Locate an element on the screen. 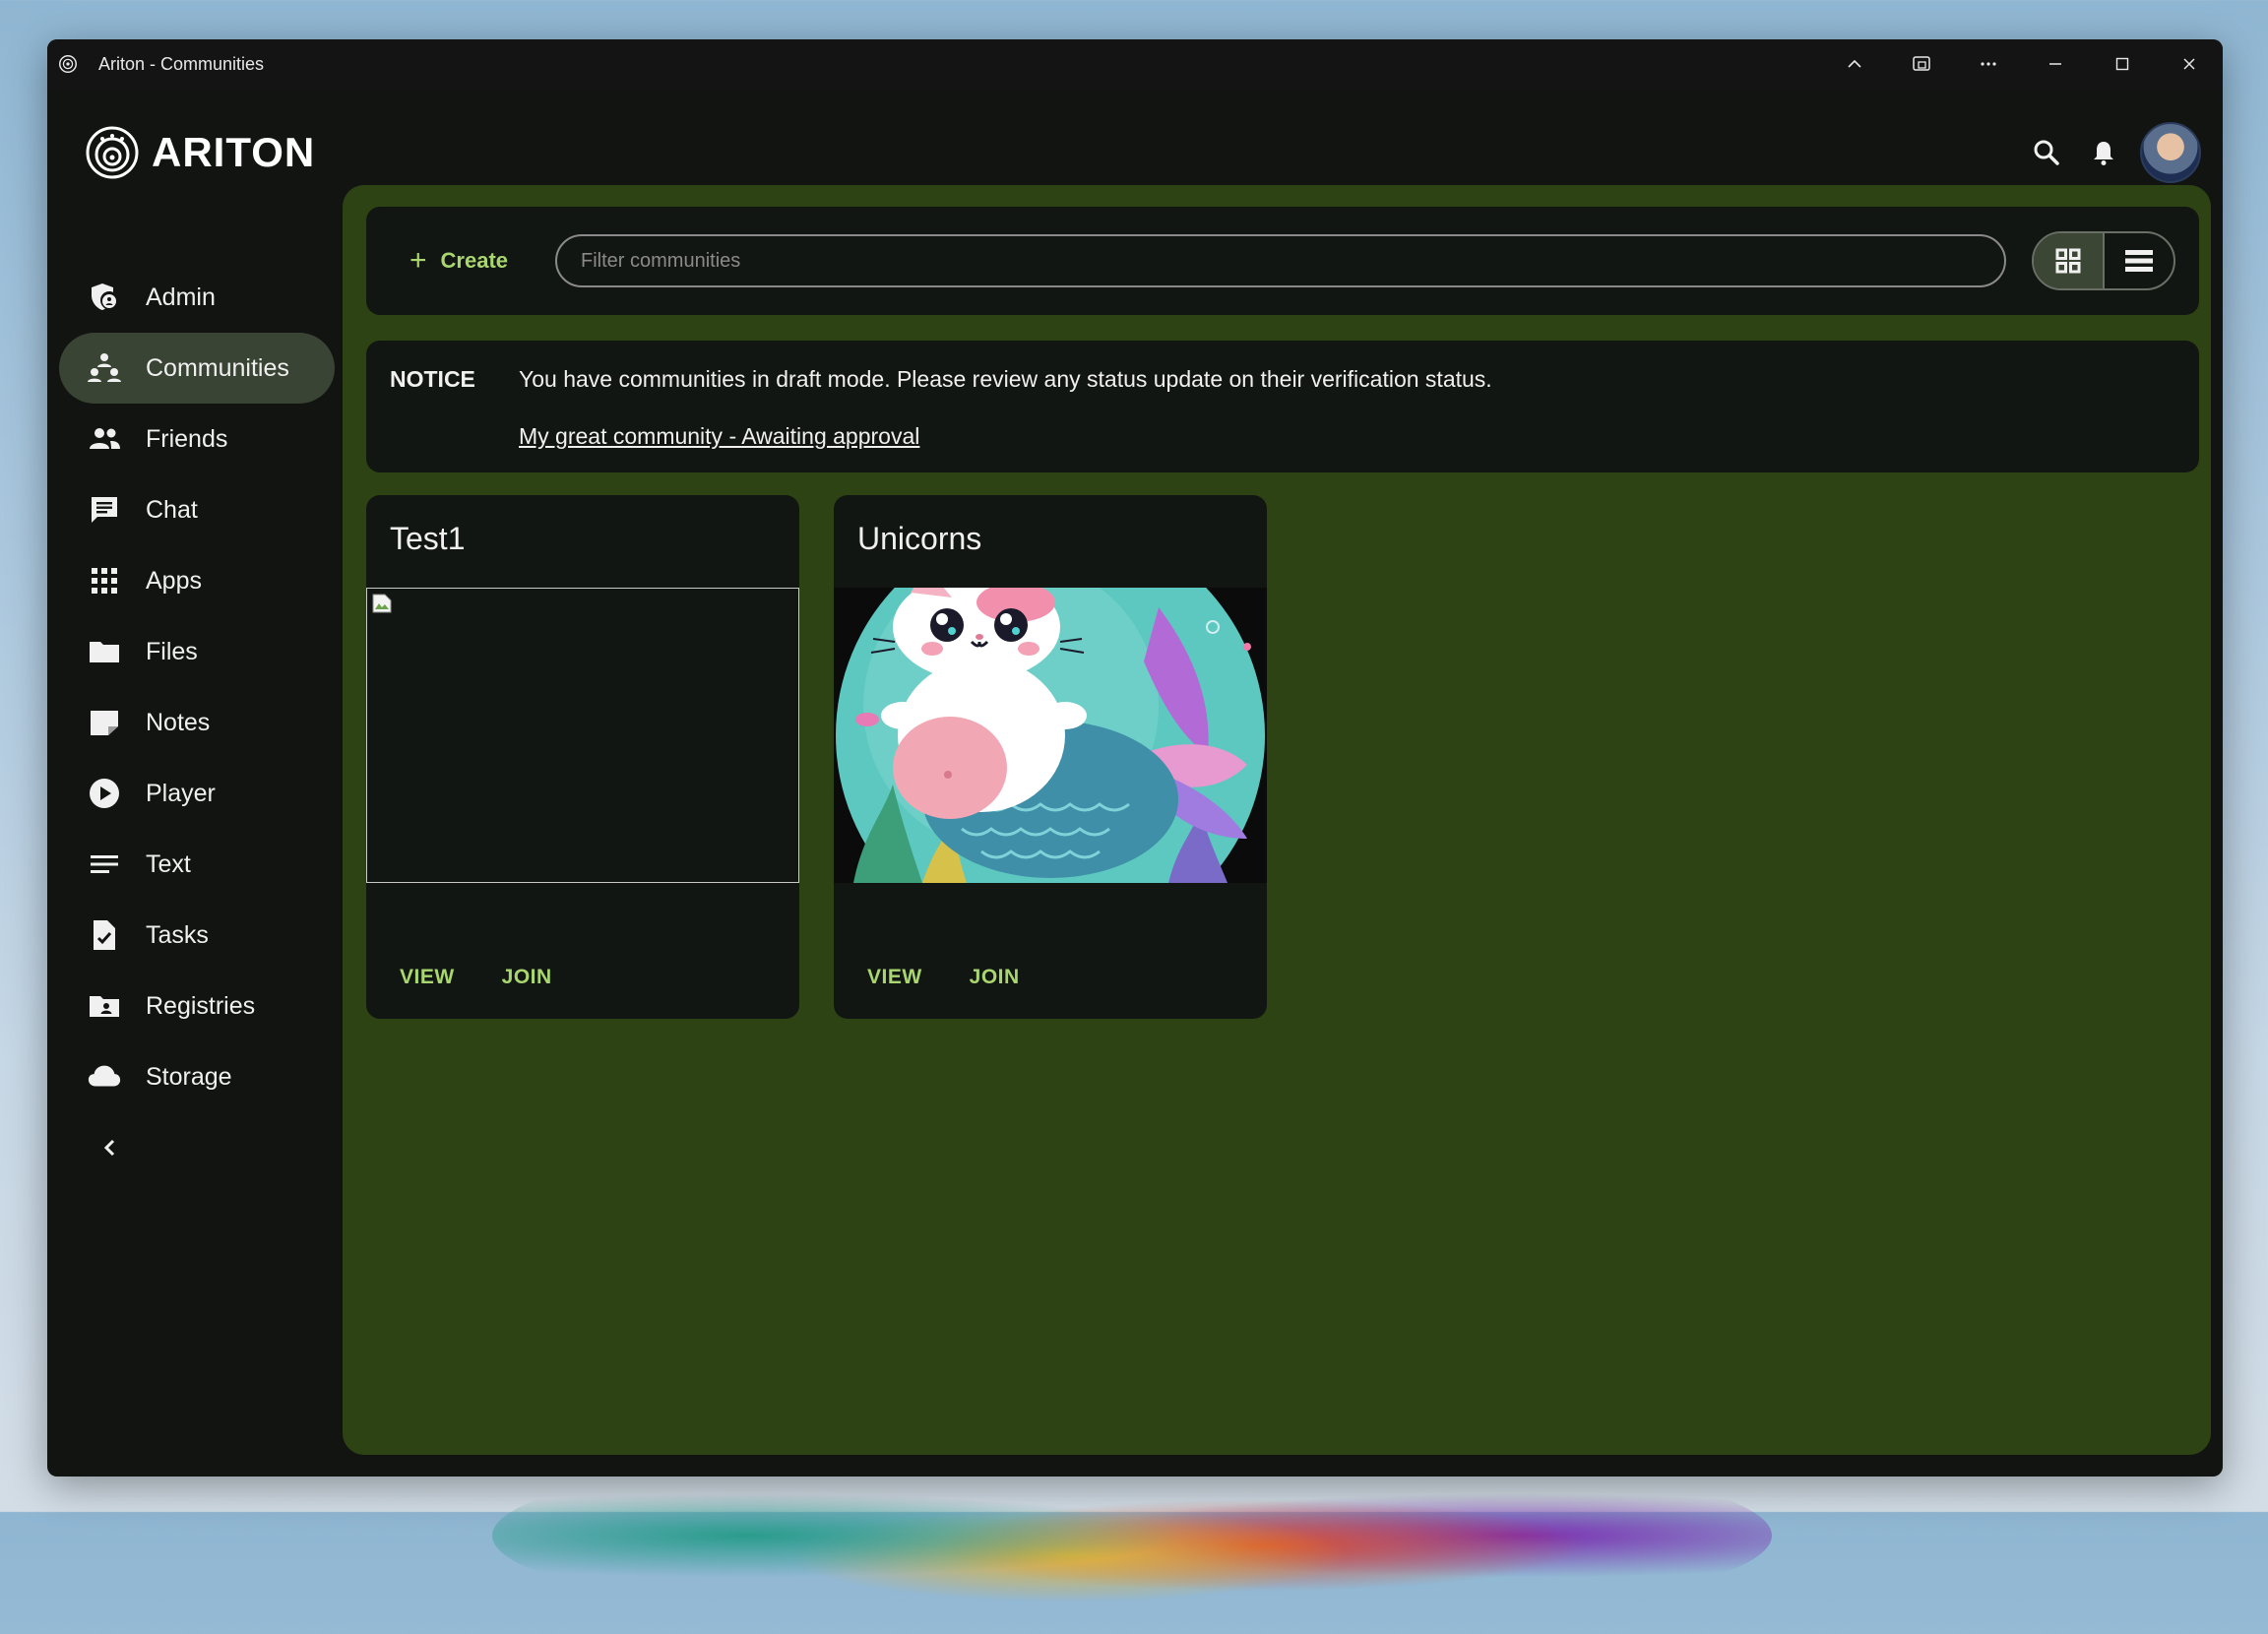 This screenshot has width=2268, height=1634. text-lines-icon is located at coordinates (104, 864).